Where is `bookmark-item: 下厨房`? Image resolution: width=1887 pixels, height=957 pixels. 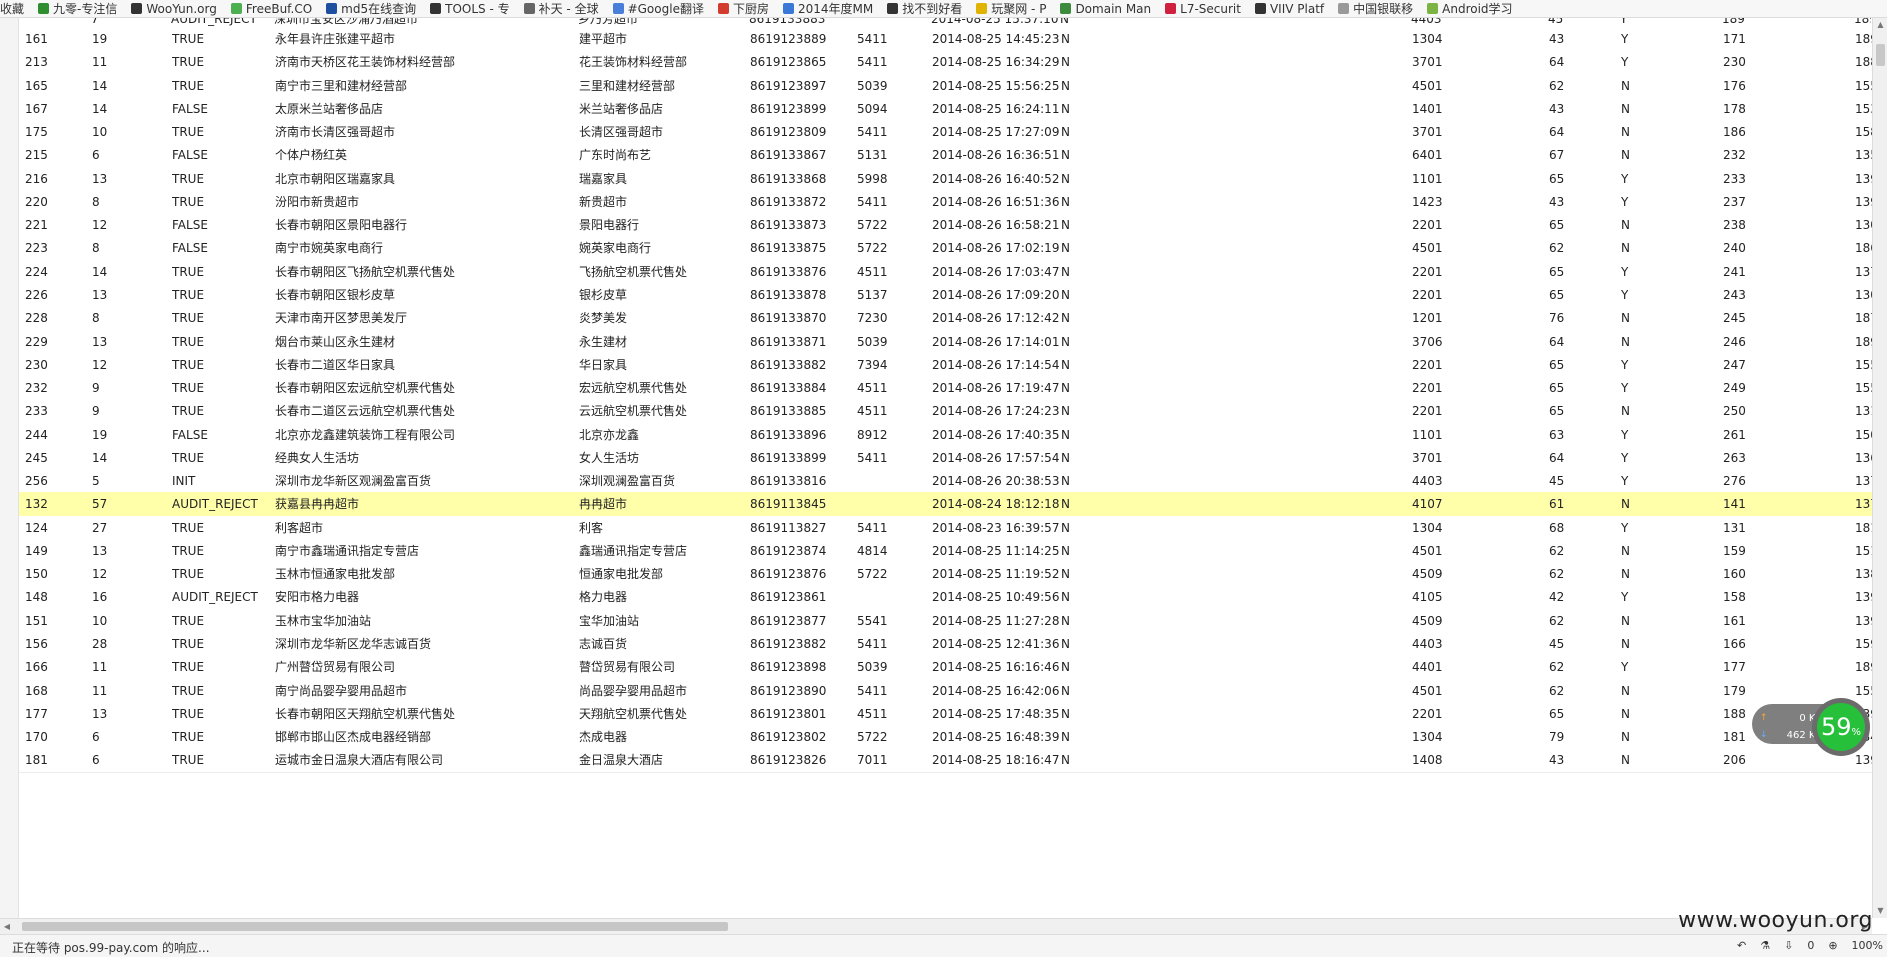 bookmark-item: 下厨房 is located at coordinates (743, 8).